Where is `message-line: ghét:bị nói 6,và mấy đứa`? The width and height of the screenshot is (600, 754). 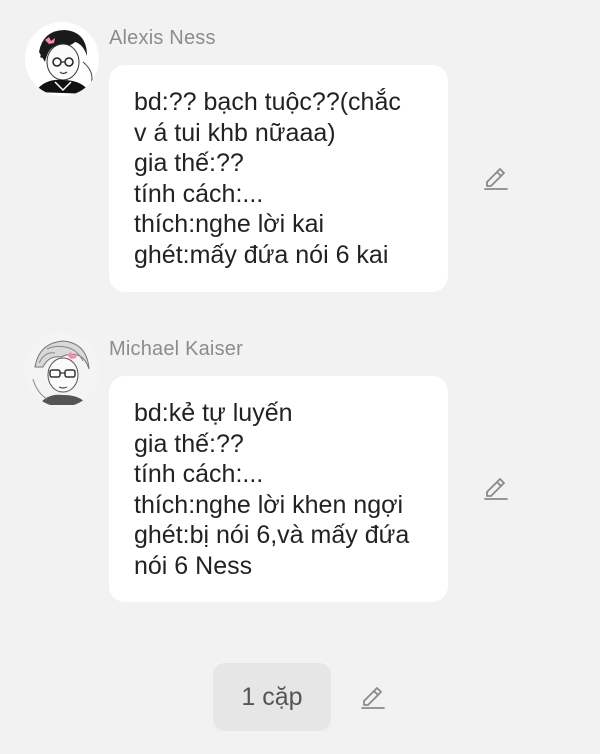
message-line: ghét:bị nói 6,và mấy đứa is located at coordinates (272, 535).